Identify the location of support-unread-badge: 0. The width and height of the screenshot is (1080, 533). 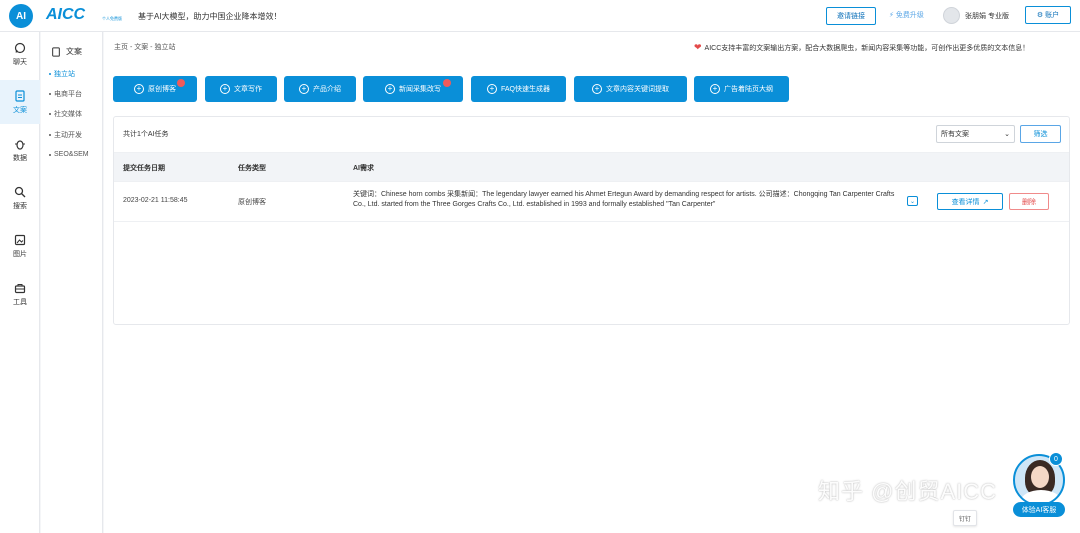
(1056, 459).